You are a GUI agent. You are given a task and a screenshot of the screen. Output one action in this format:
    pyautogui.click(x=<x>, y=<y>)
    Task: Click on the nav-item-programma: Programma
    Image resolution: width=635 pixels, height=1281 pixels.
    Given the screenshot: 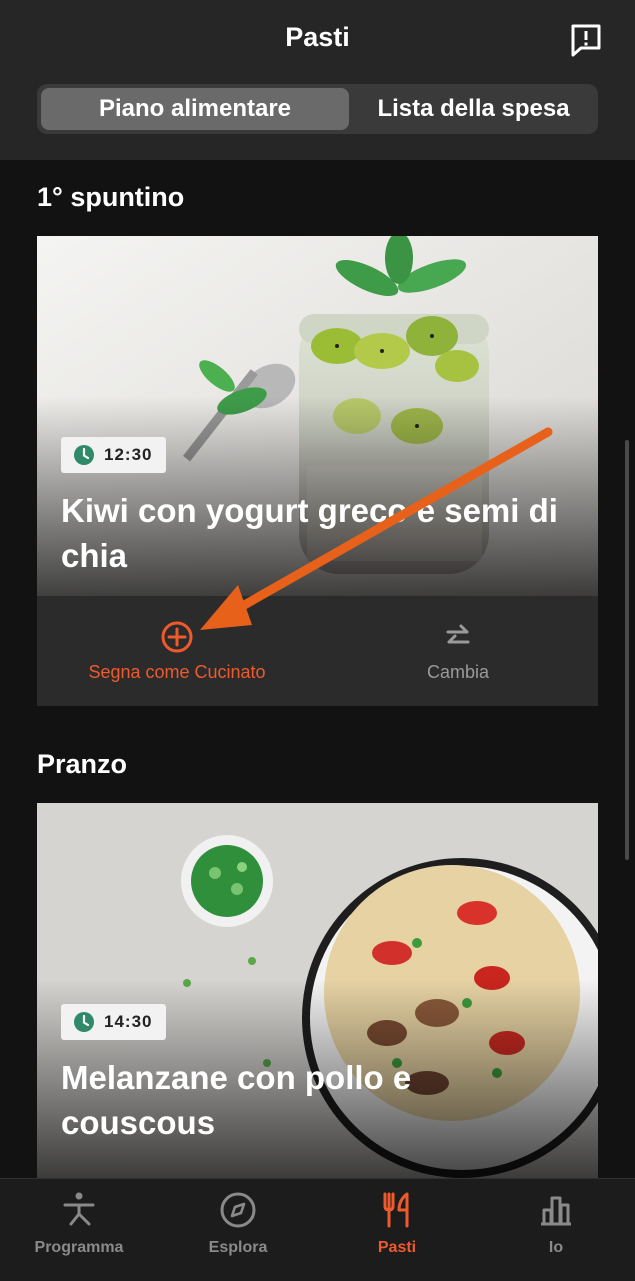 What is the action you would take?
    pyautogui.click(x=79, y=1230)
    